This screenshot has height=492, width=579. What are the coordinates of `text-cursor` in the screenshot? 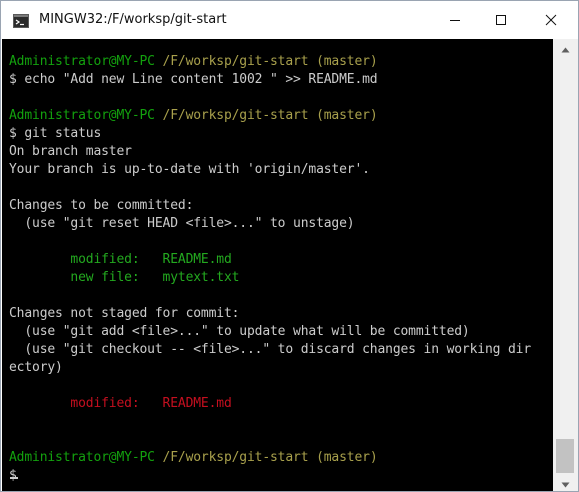 It's located at (14, 478).